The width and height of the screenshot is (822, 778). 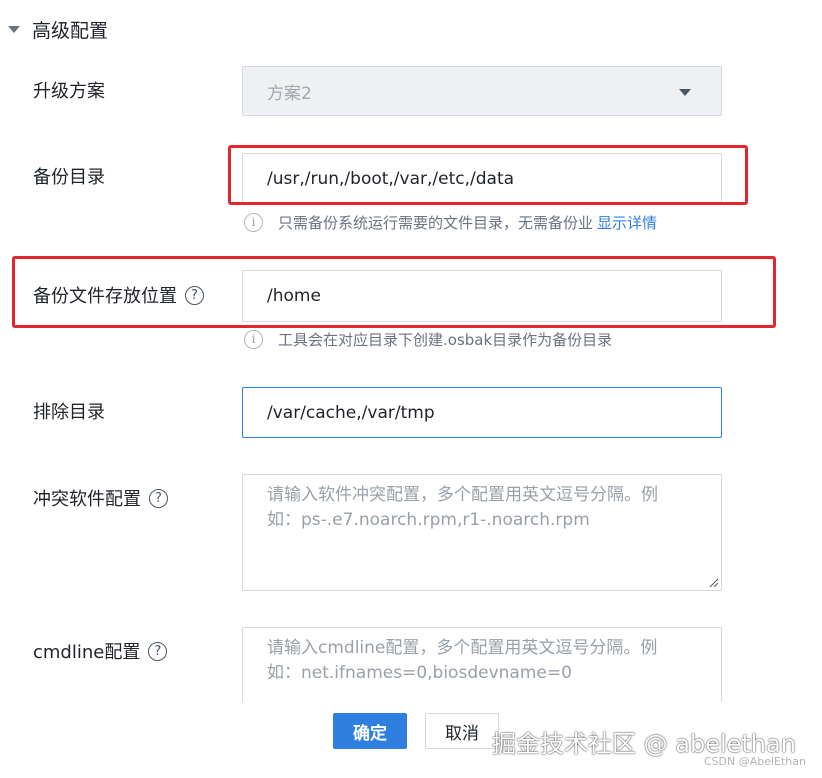 What do you see at coordinates (351, 412) in the screenshot?
I see `exclude-dir-value: /var/cache,/var/tmp` at bounding box center [351, 412].